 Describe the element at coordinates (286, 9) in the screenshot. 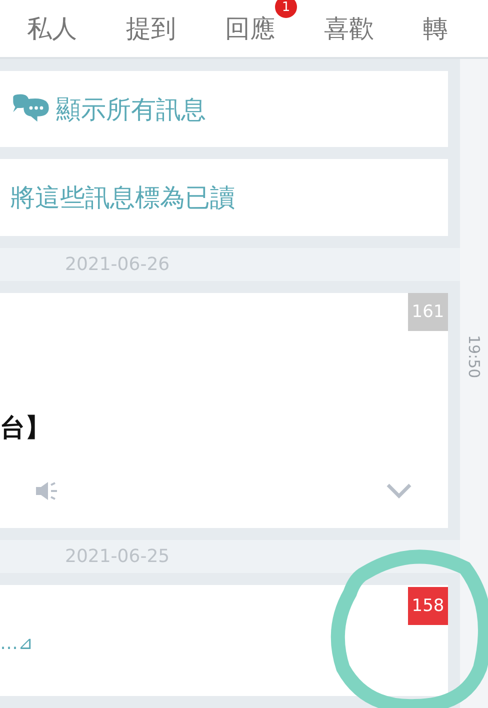

I see `notification-badge: 1` at that location.